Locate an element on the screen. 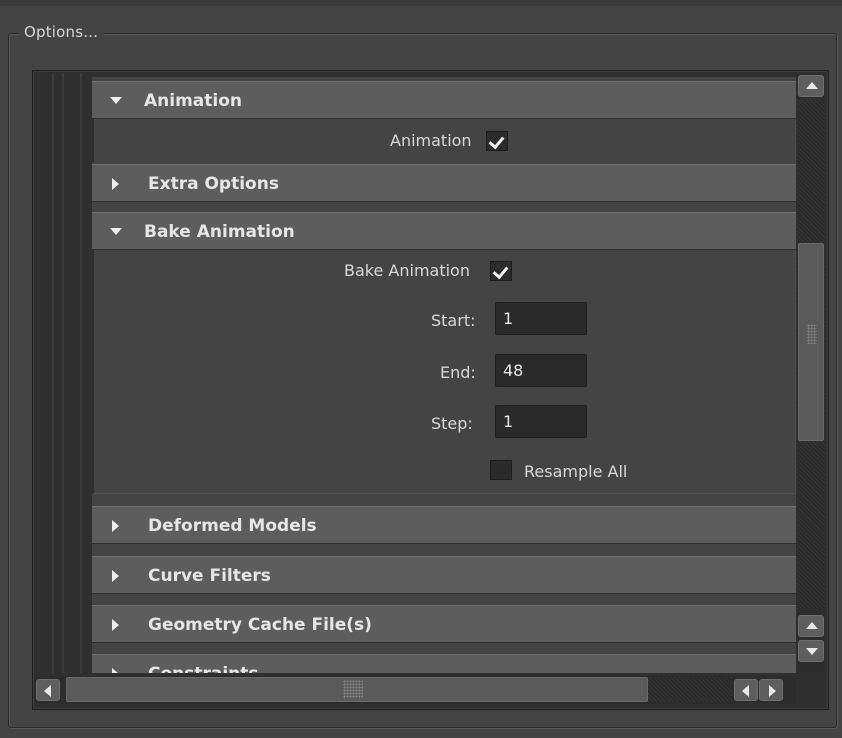 Image resolution: width=842 pixels, height=738 pixels. scroll-right-button is located at coordinates (771, 690).